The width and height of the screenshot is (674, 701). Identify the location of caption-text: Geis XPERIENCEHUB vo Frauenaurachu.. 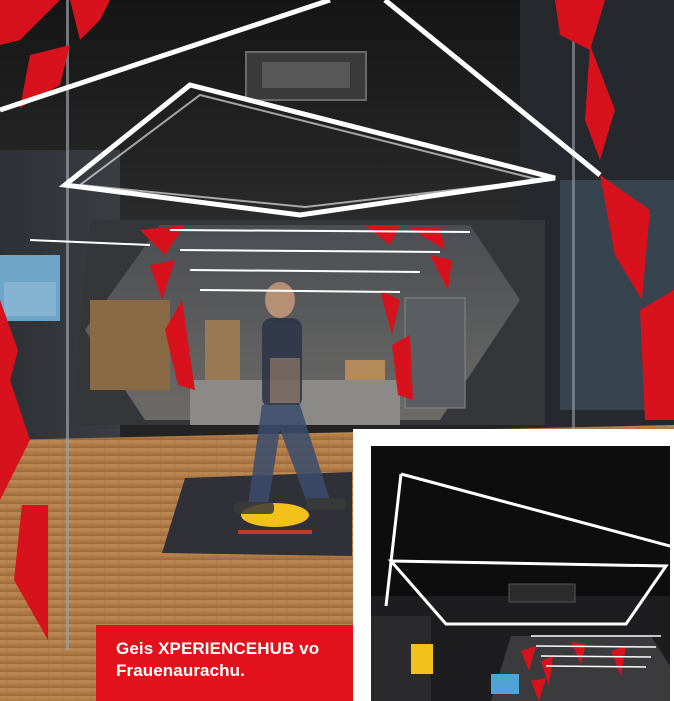
(218, 659).